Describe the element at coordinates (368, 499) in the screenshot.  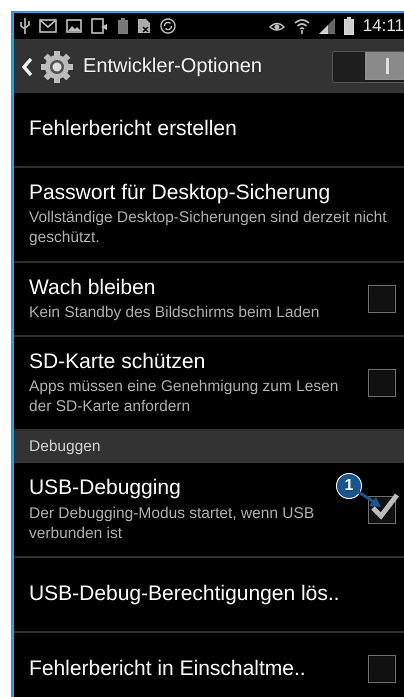
I see `callout-arrow` at that location.